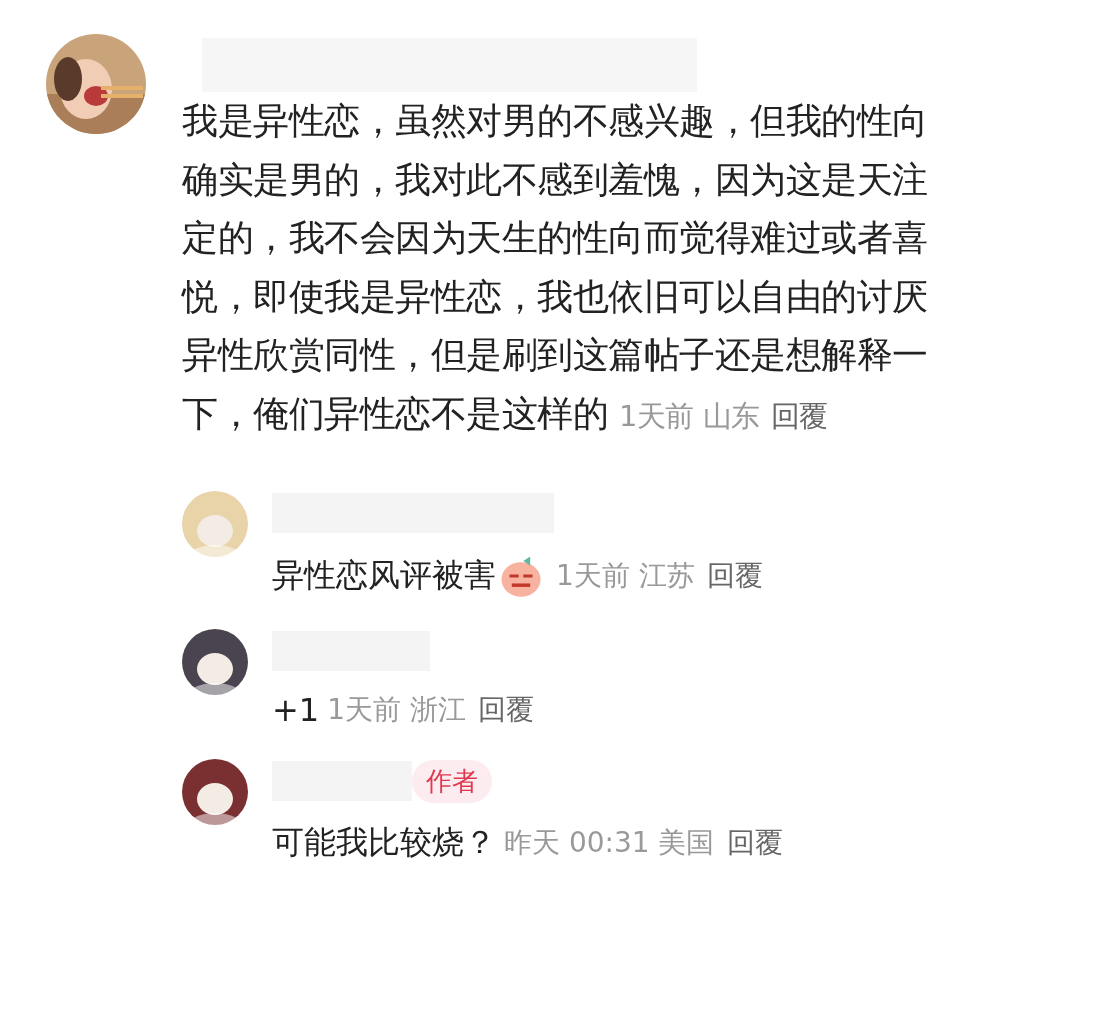 This screenshot has width=1102, height=1019. I want to click on reply-meta: 1天前 江苏, so click(625, 576).